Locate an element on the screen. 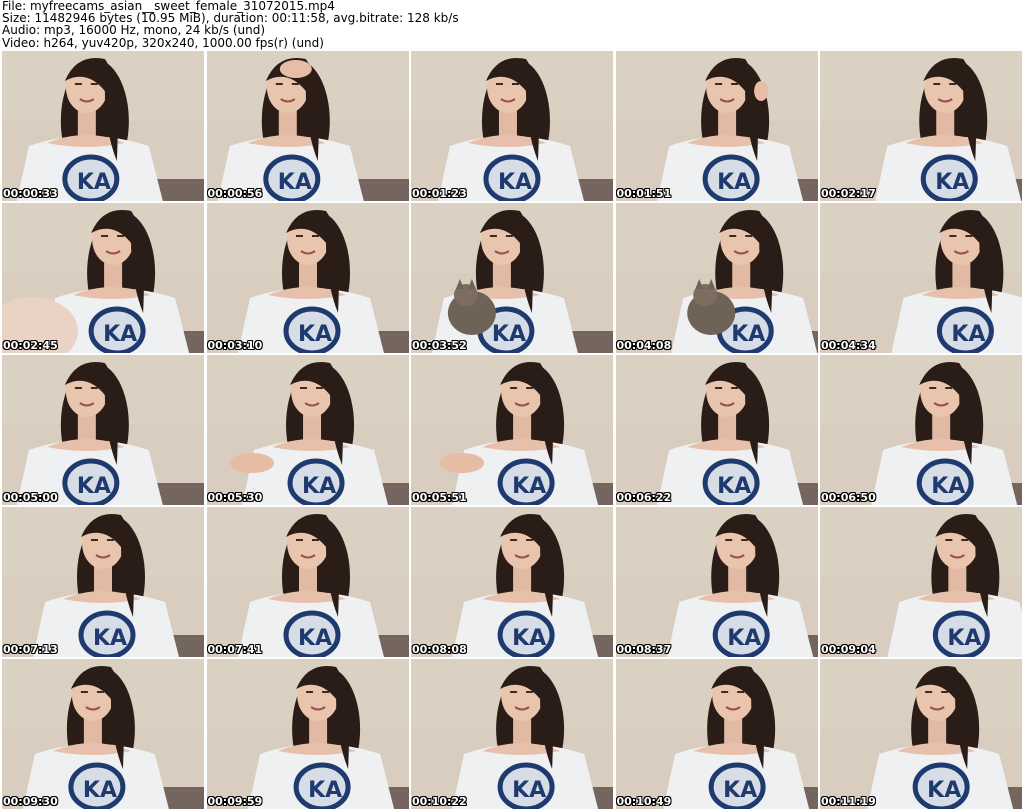  video-thumbnail: KA 00:00:56 is located at coordinates (307, 126).